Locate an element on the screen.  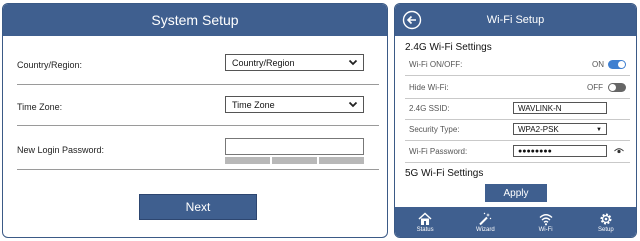
section-24g-title: 2.4G Wi-Fi Settings is located at coordinates (448, 47).